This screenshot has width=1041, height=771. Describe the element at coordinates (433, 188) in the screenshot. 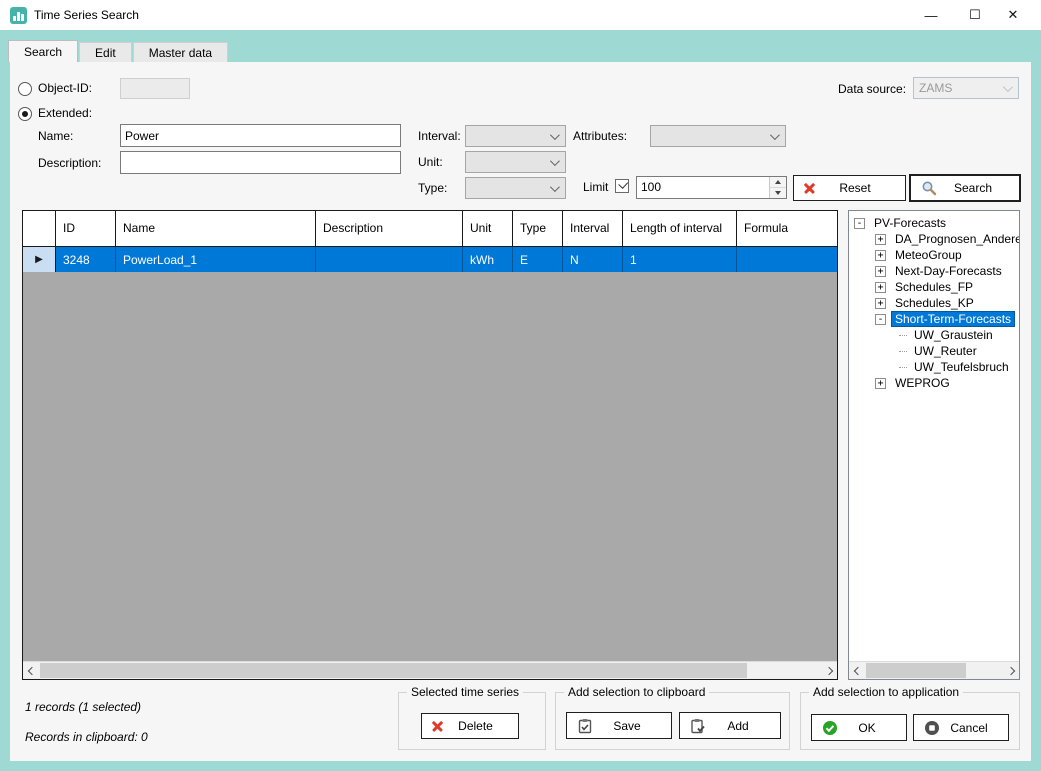

I see `type-label: Type:` at that location.